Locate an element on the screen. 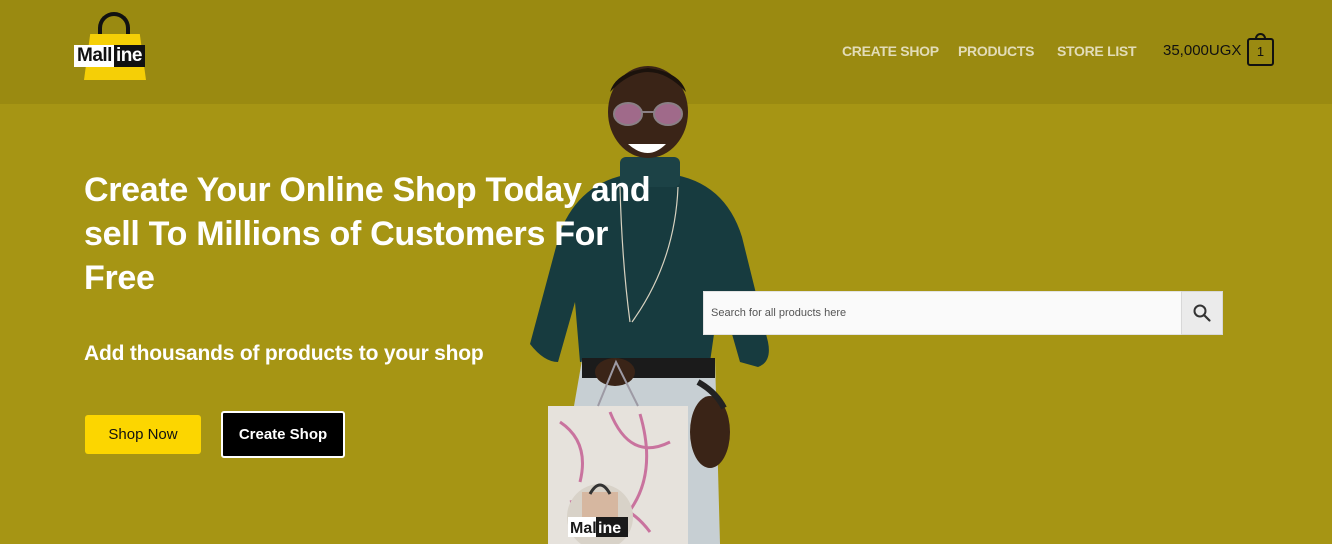 This screenshot has height=544, width=1332. cart-total: 35,000UGX is located at coordinates (1202, 51).